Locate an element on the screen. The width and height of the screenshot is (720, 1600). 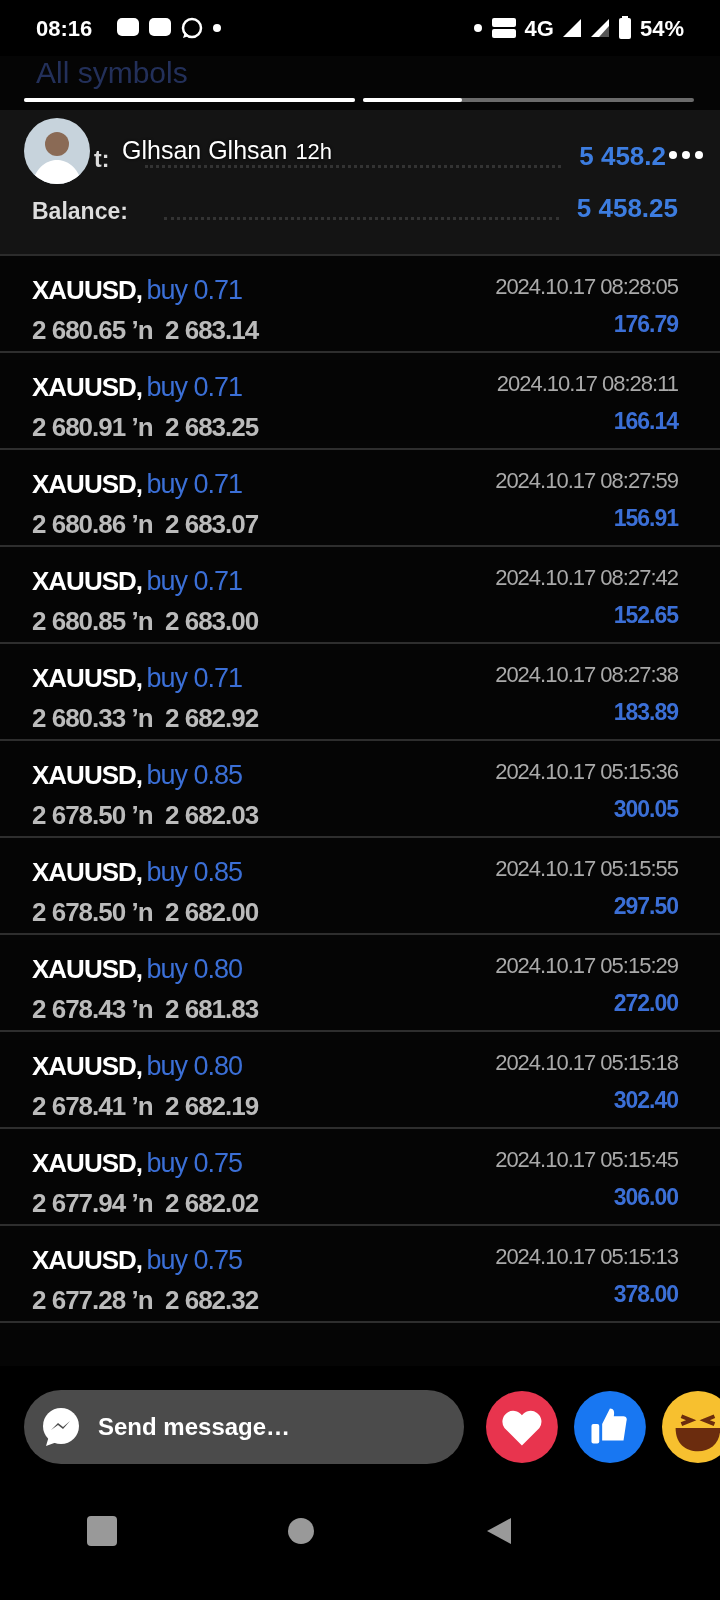
trade-time: 2024.10.17 08:28:05 is located at coordinates (586, 287).